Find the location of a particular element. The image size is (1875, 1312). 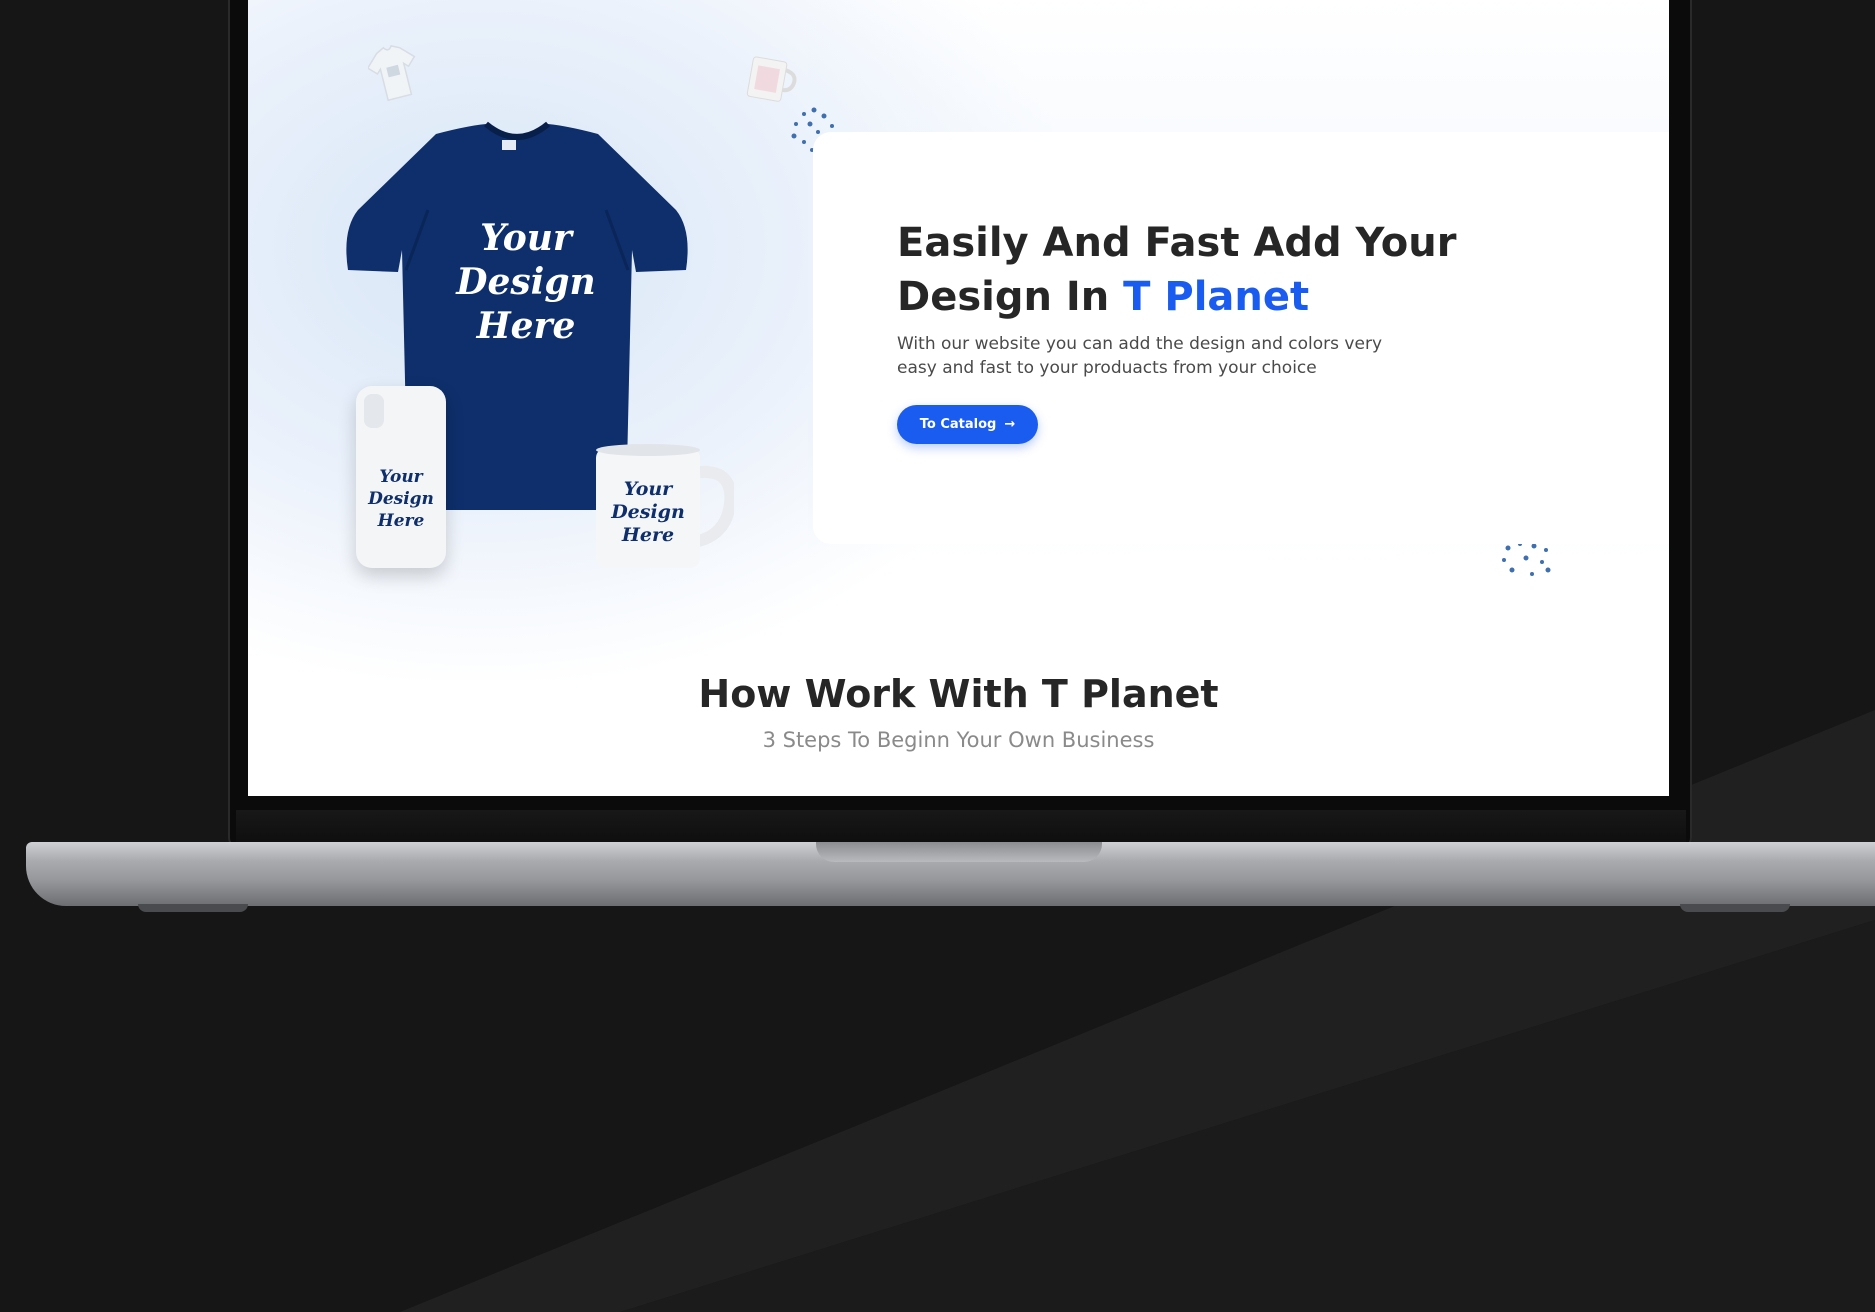

arrow-right-icon: → is located at coordinates (1010, 424).